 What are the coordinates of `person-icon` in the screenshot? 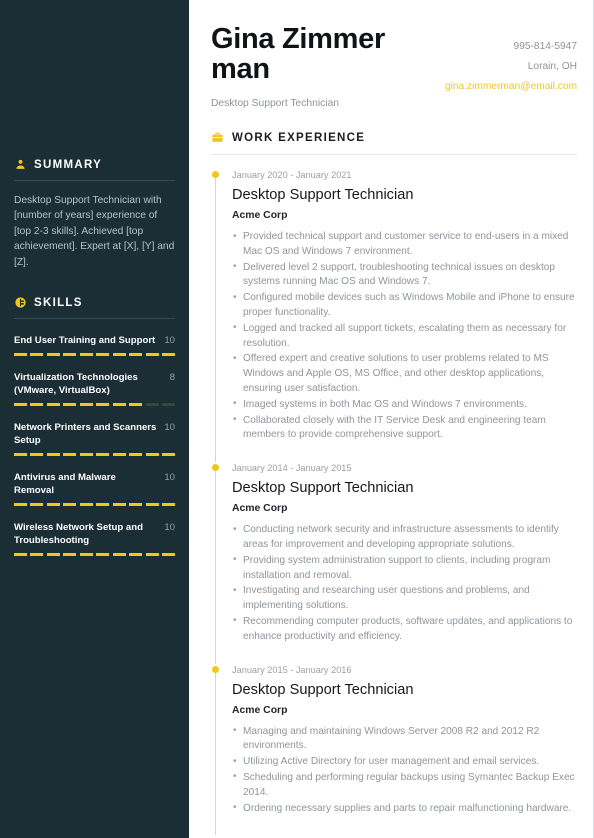 It's located at (20, 164).